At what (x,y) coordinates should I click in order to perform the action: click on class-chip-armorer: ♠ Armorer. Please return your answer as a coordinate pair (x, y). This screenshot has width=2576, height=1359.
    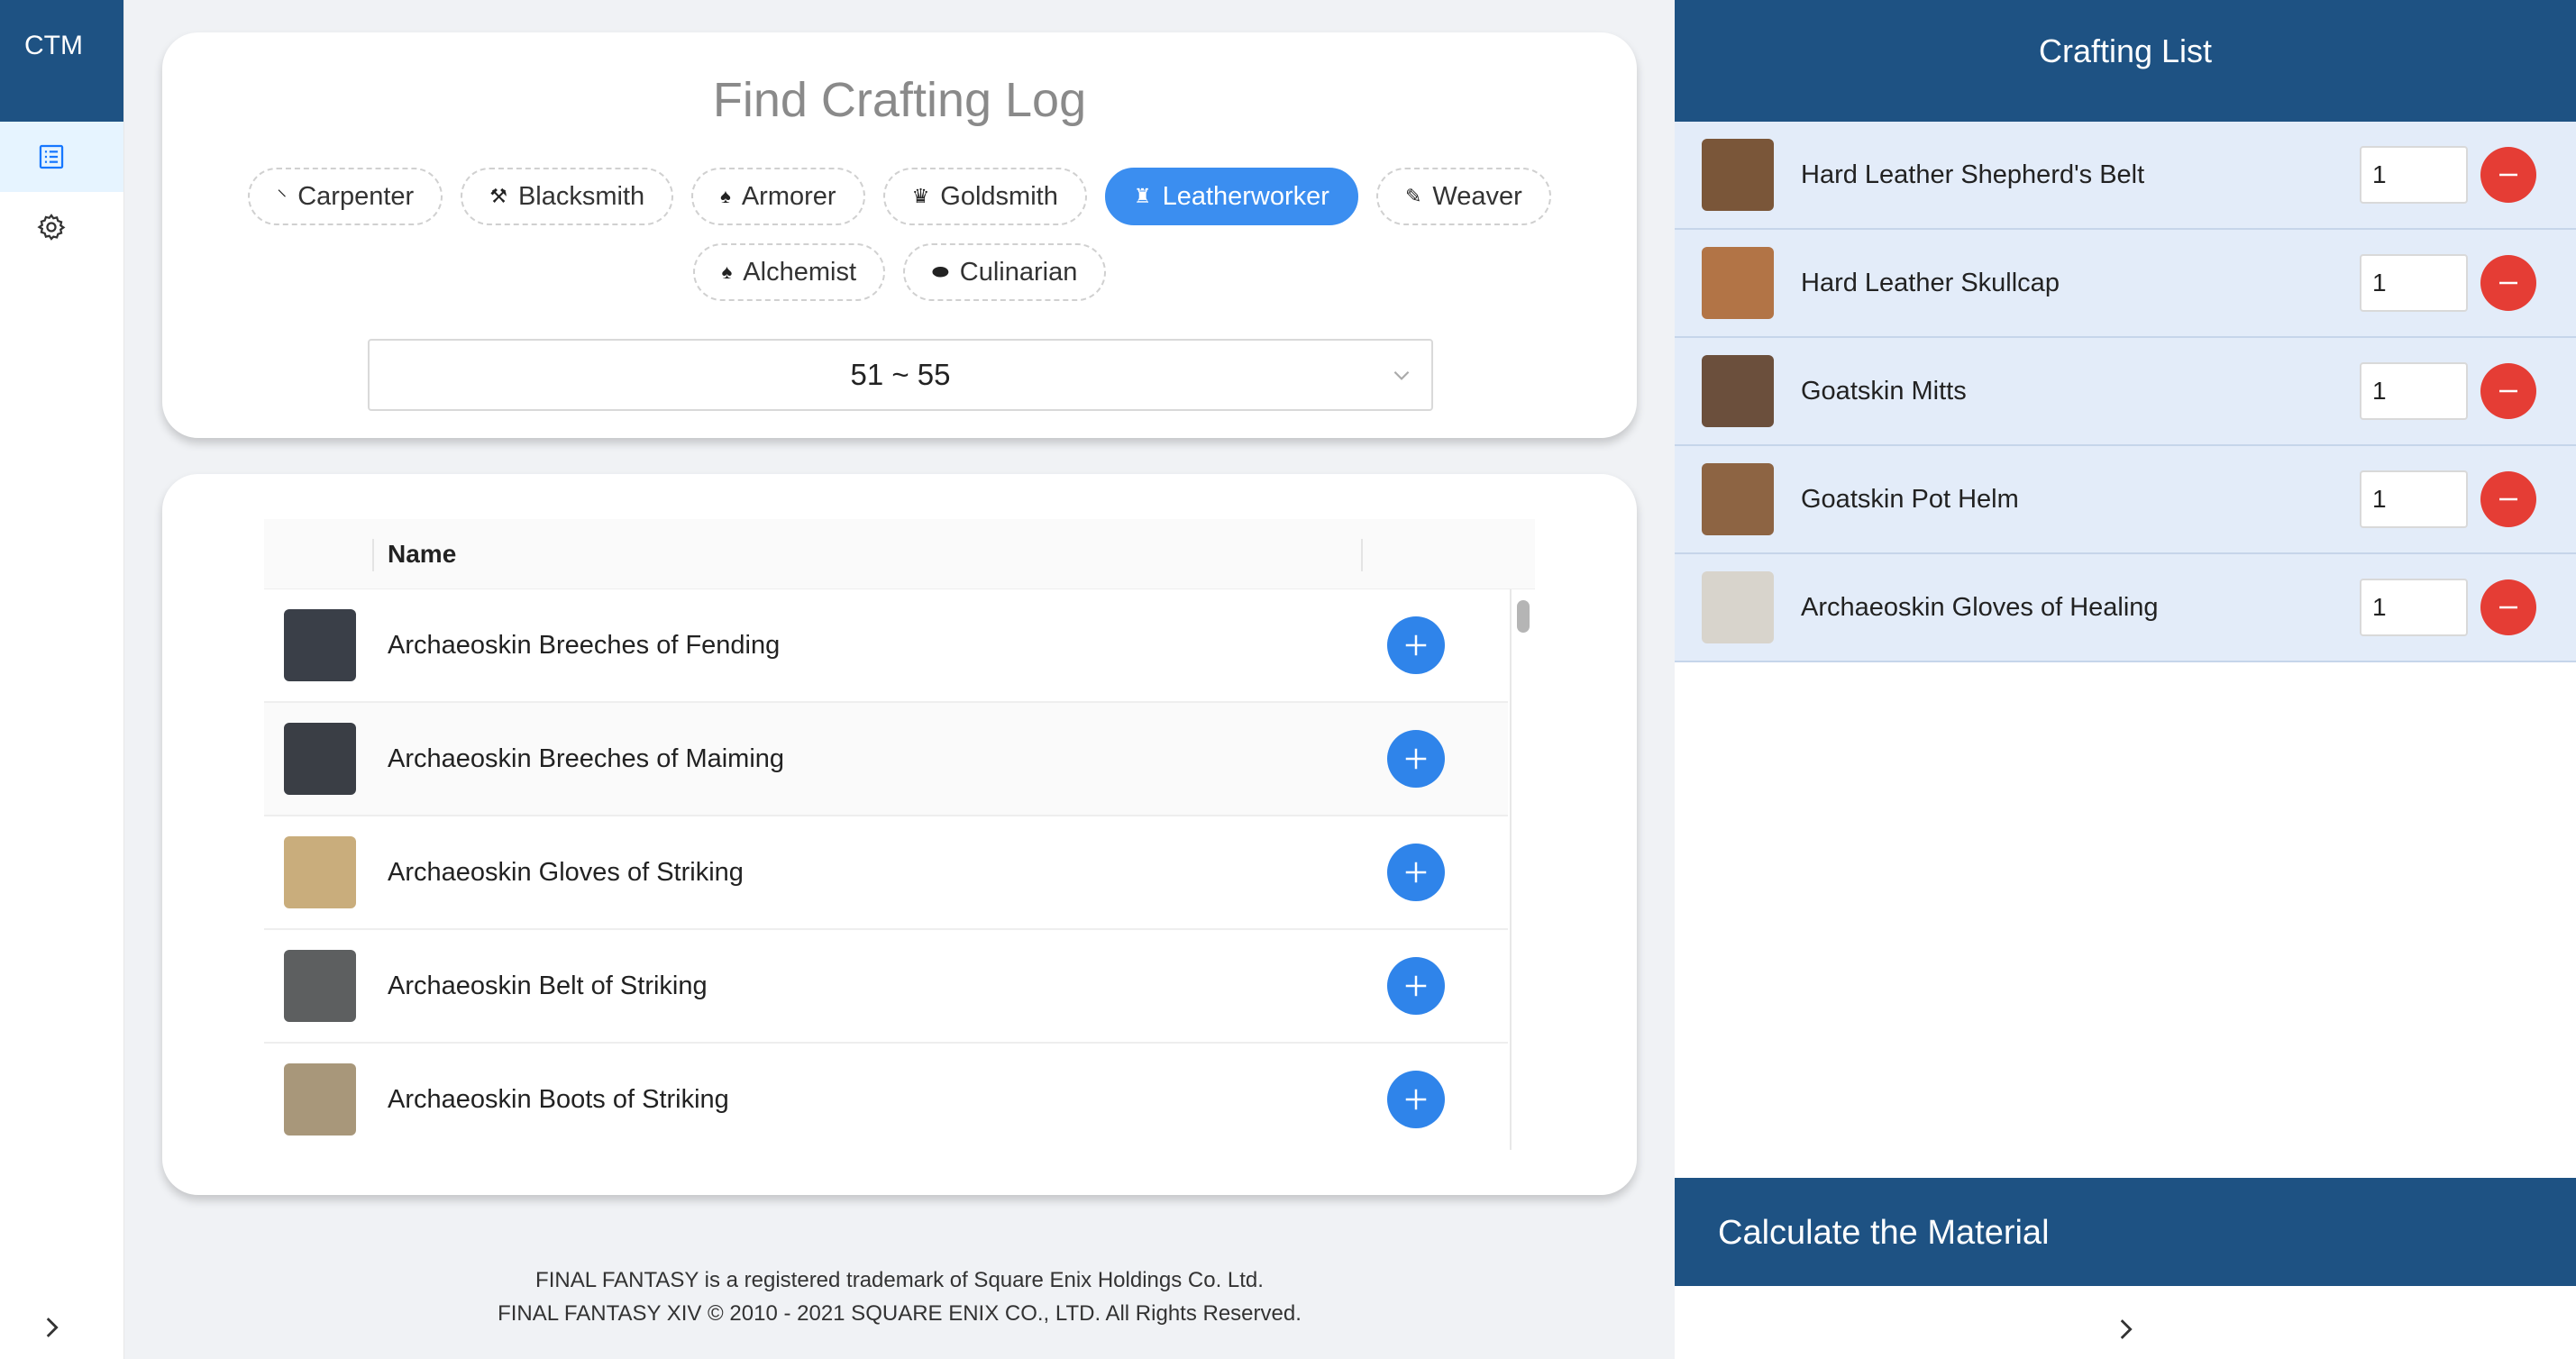
    Looking at the image, I should click on (778, 196).